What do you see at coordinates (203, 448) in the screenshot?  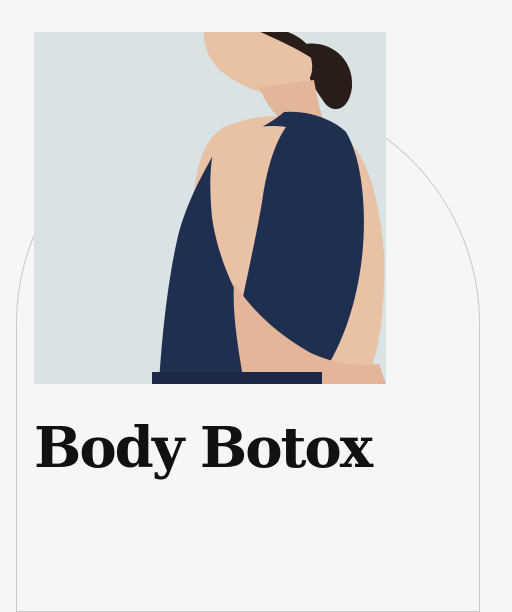 I see `card-title: Body Botox` at bounding box center [203, 448].